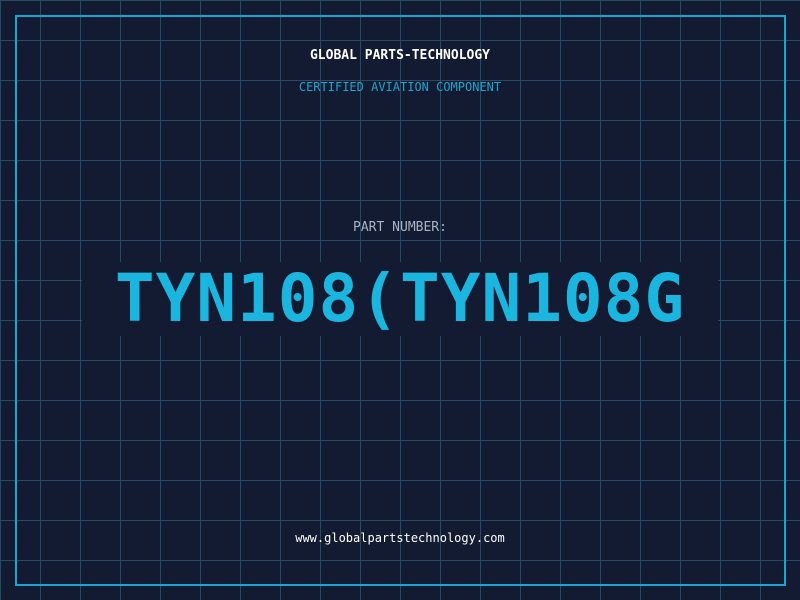 The width and height of the screenshot is (800, 600). Describe the element at coordinates (400, 227) in the screenshot. I see `part-number-label: PART NUMBER:` at that location.